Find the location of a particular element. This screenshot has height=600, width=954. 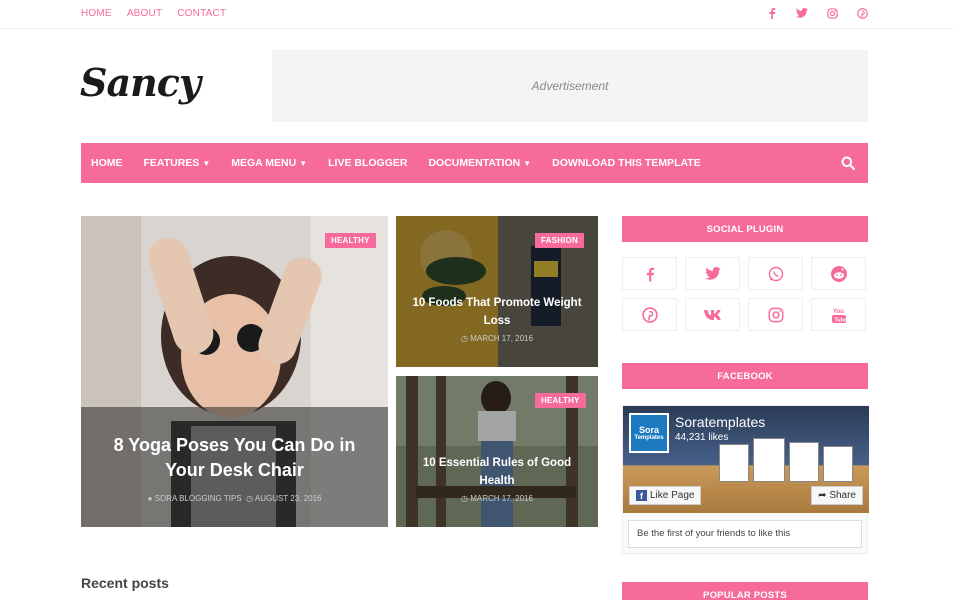

popular-posts-title: POPULAR POSTS is located at coordinates (745, 591).